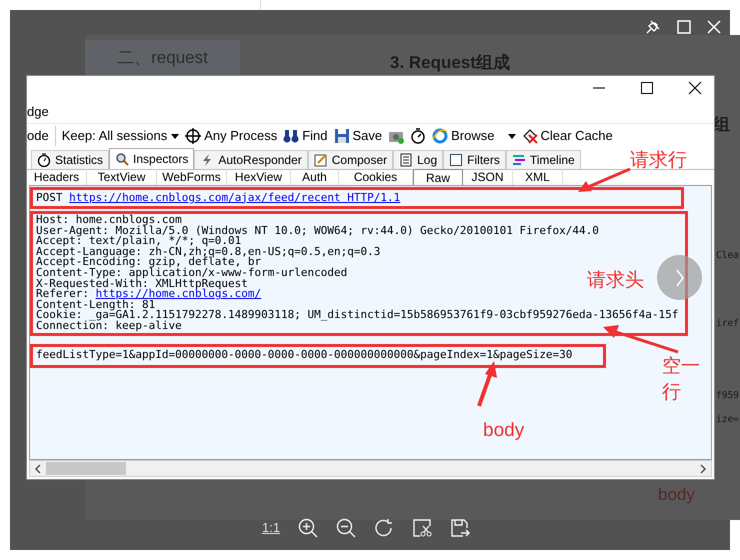 This screenshot has width=740, height=560. What do you see at coordinates (530, 136) in the screenshot?
I see `eraser-icon` at bounding box center [530, 136].